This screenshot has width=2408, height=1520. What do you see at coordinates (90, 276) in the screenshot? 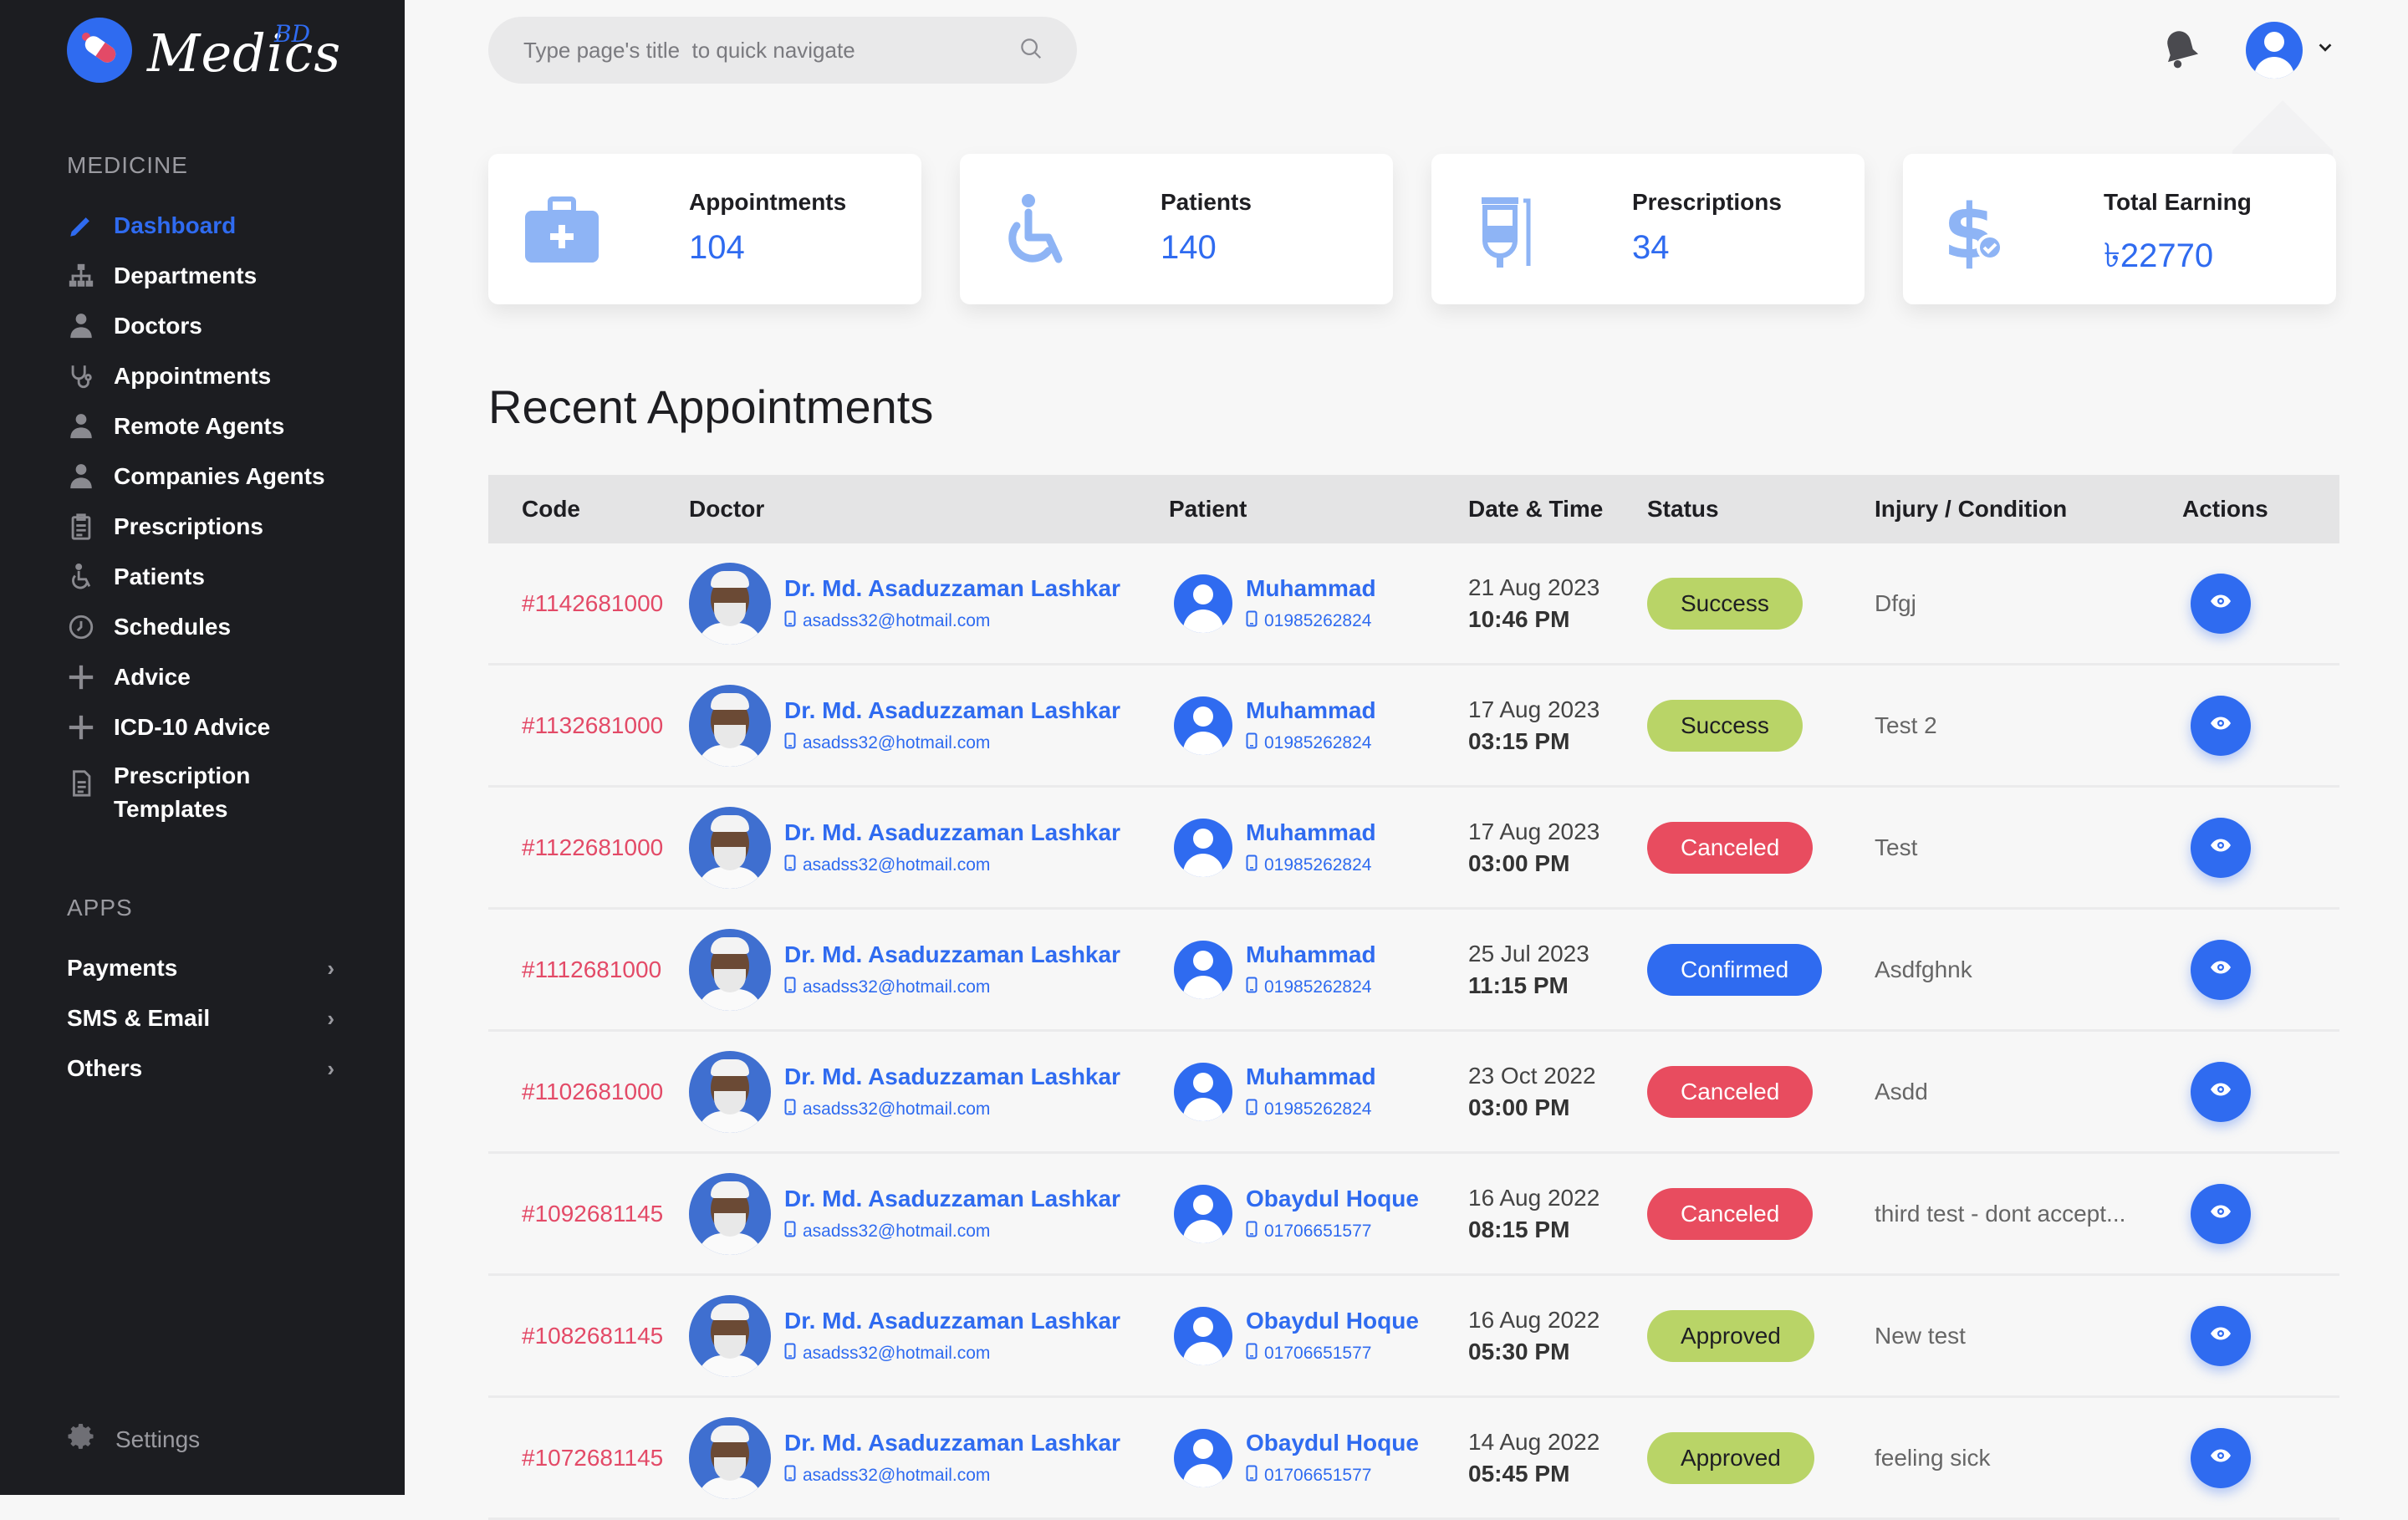
I see `org-chart-icon` at bounding box center [90, 276].